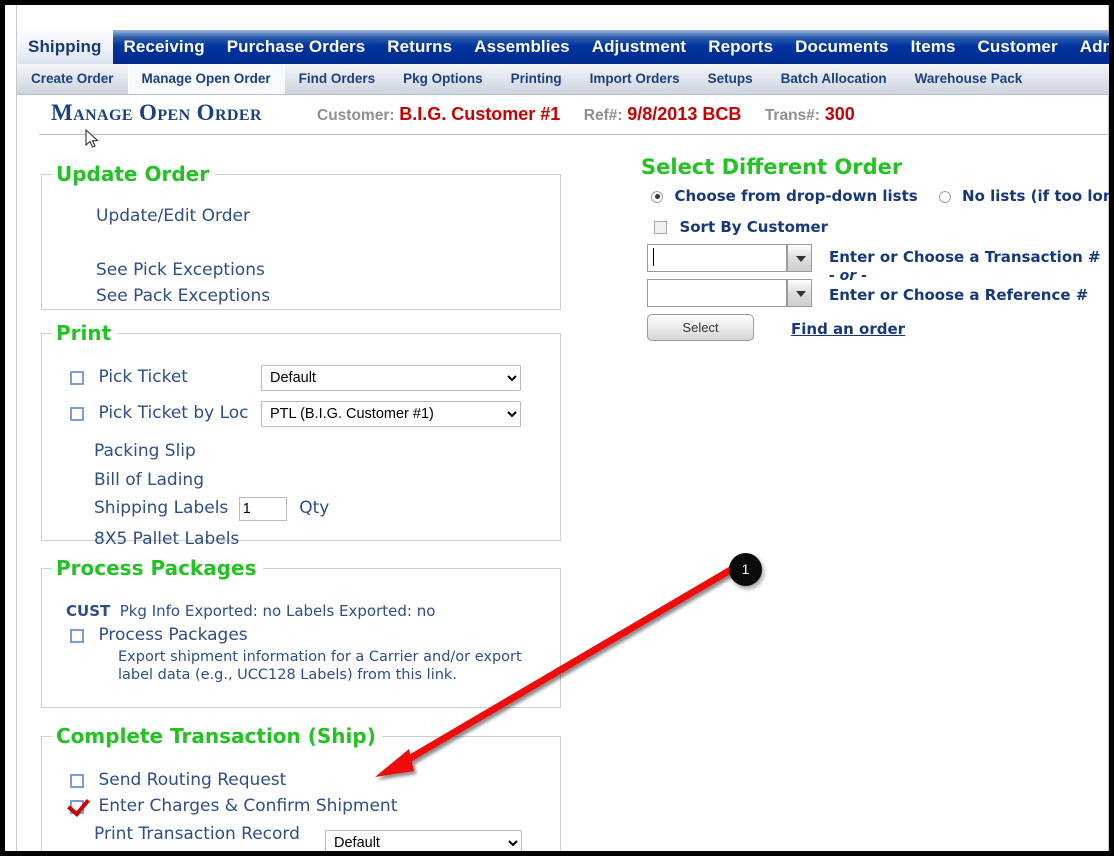 The width and height of the screenshot is (1114, 856). I want to click on enter-charges-checkbox, so click(77, 806).